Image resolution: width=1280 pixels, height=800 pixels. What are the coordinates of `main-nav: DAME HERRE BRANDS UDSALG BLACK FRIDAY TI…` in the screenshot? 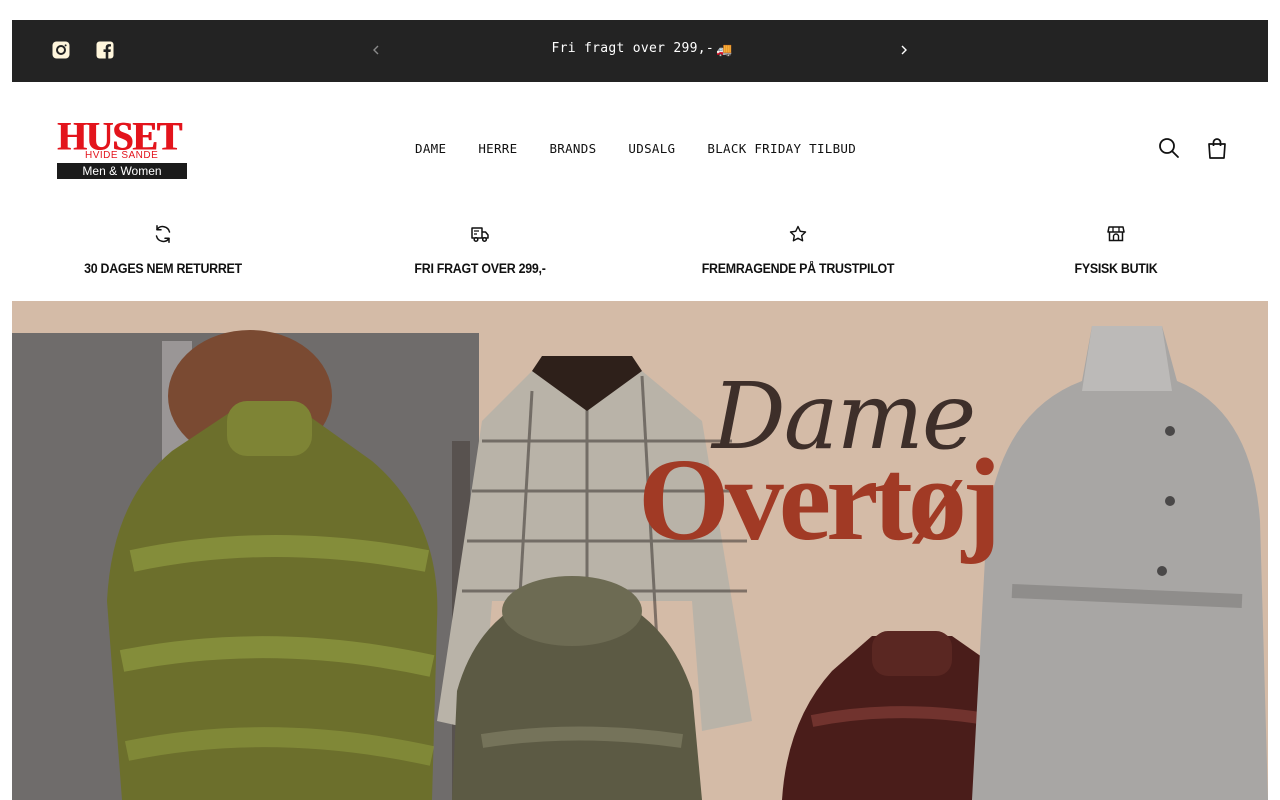 It's located at (635, 148).